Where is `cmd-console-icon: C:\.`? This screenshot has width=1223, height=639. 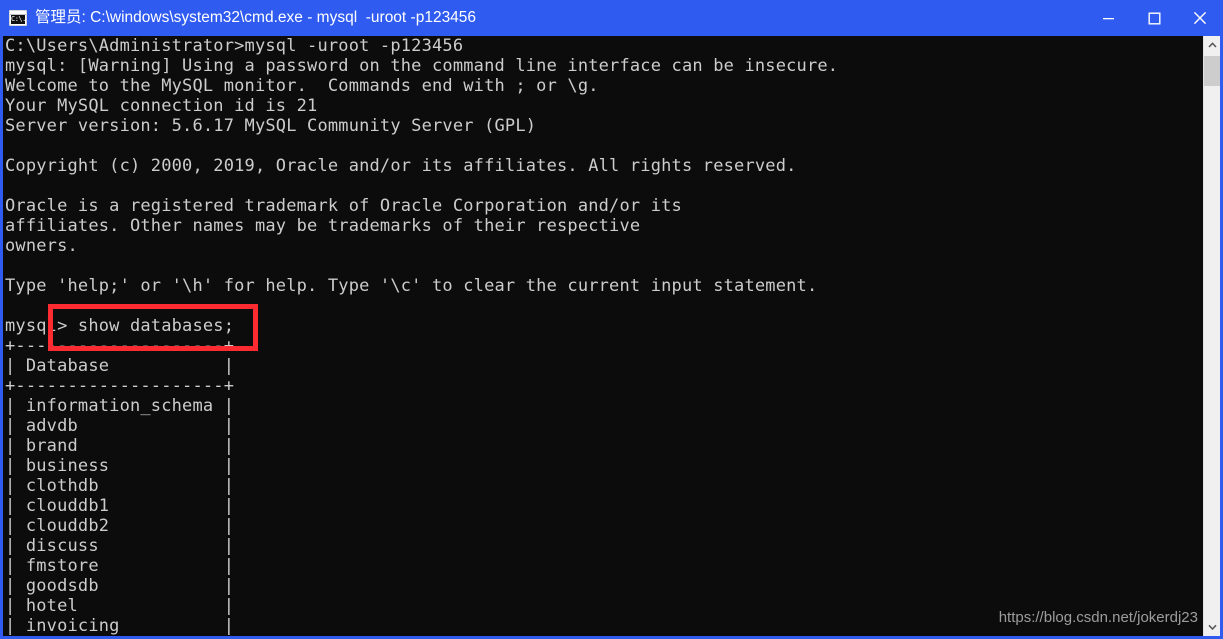
cmd-console-icon: C:\. is located at coordinates (18, 18).